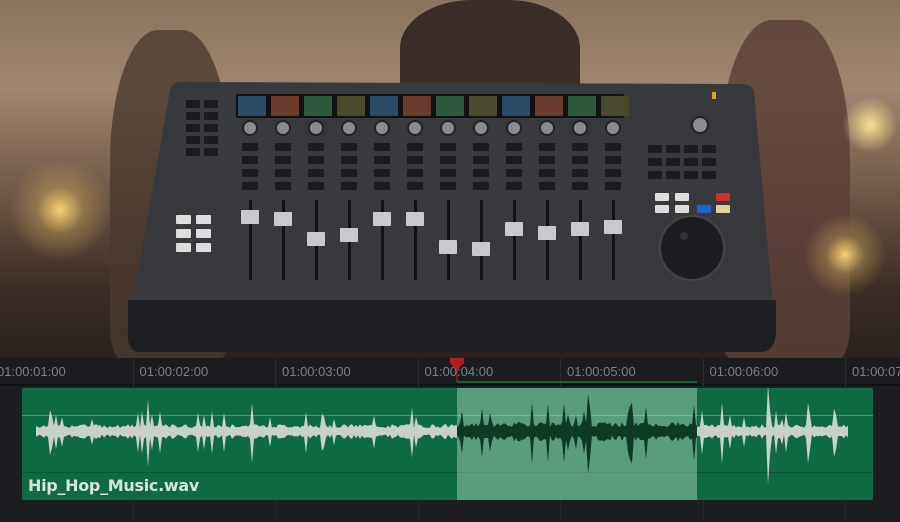 Image resolution: width=900 pixels, height=522 pixels. I want to click on master-knob, so click(700, 125).